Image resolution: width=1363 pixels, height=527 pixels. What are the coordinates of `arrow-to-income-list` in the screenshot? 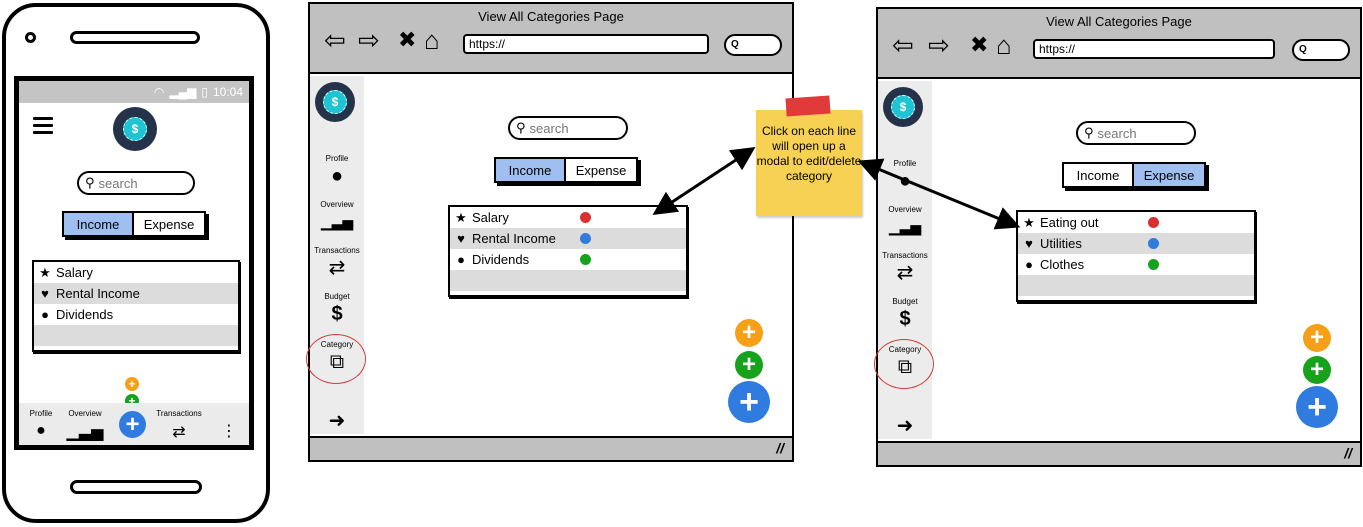 It's located at (704, 181).